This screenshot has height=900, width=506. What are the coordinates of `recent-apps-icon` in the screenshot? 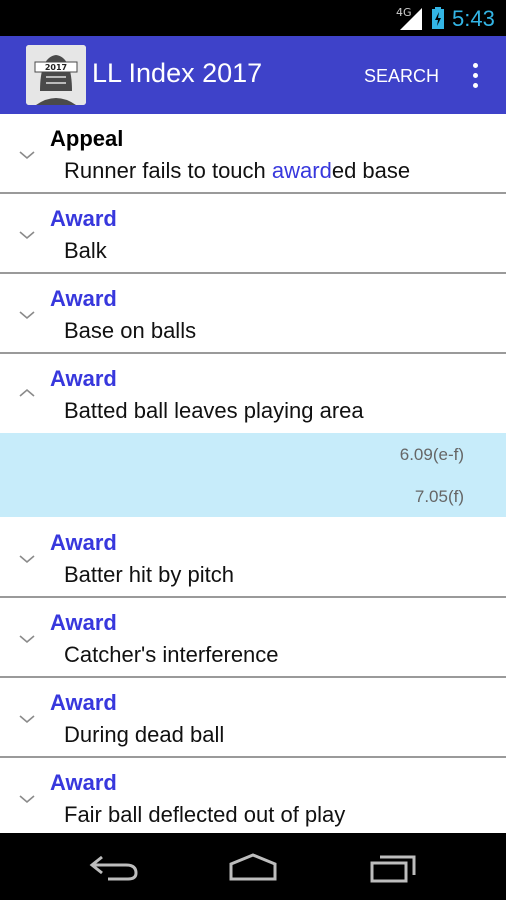 It's located at (394, 867).